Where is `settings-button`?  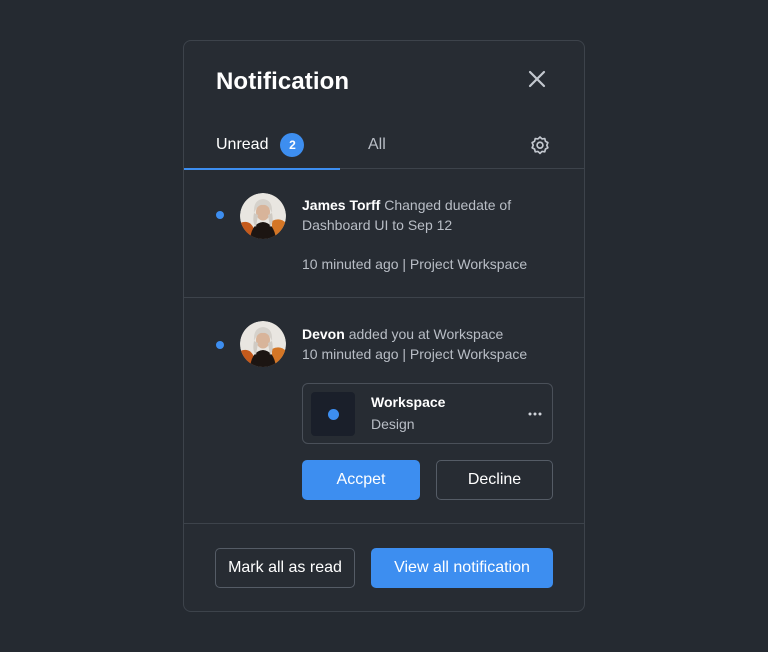 settings-button is located at coordinates (540, 145).